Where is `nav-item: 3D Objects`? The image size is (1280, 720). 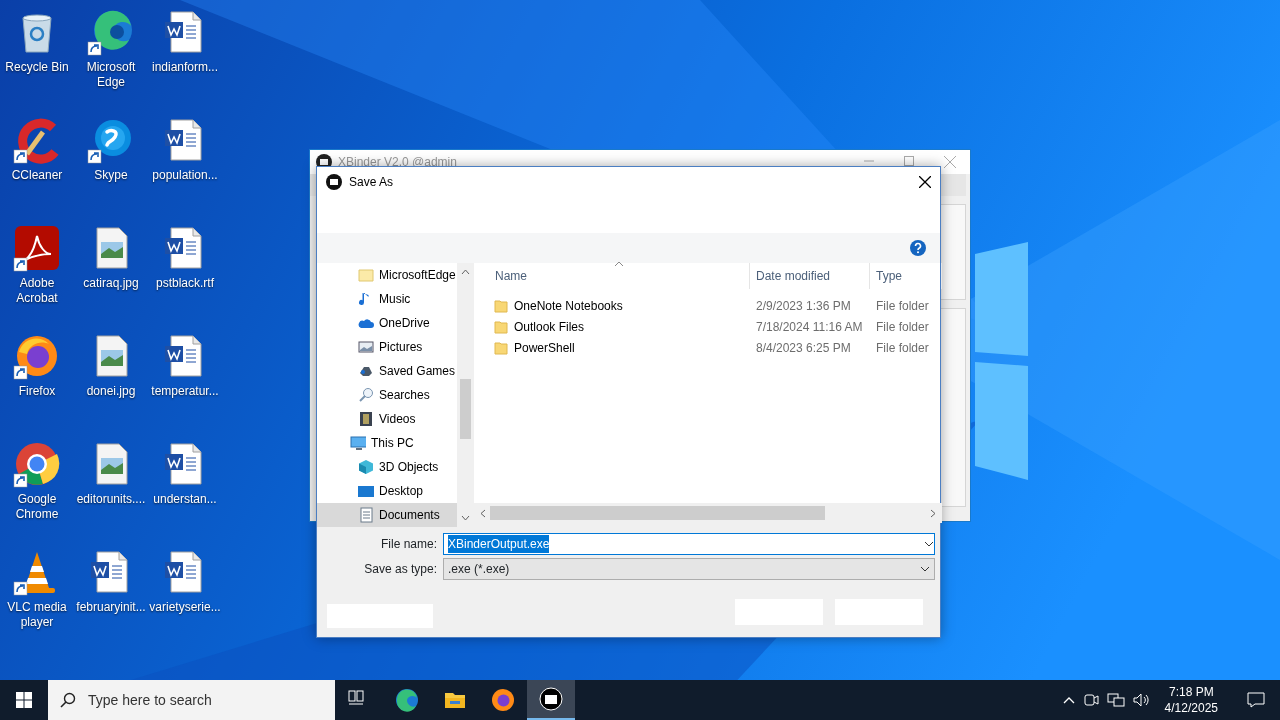
nav-item: 3D Objects is located at coordinates (387, 467).